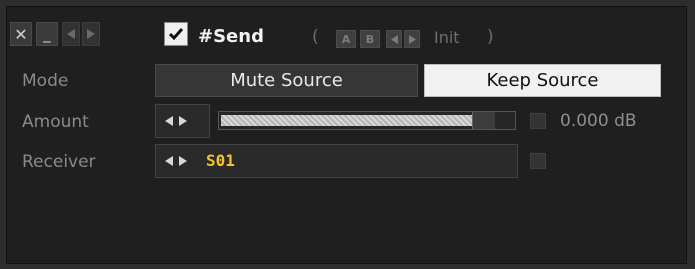  Describe the element at coordinates (447, 37) in the screenshot. I see `preset-name: Init` at that location.